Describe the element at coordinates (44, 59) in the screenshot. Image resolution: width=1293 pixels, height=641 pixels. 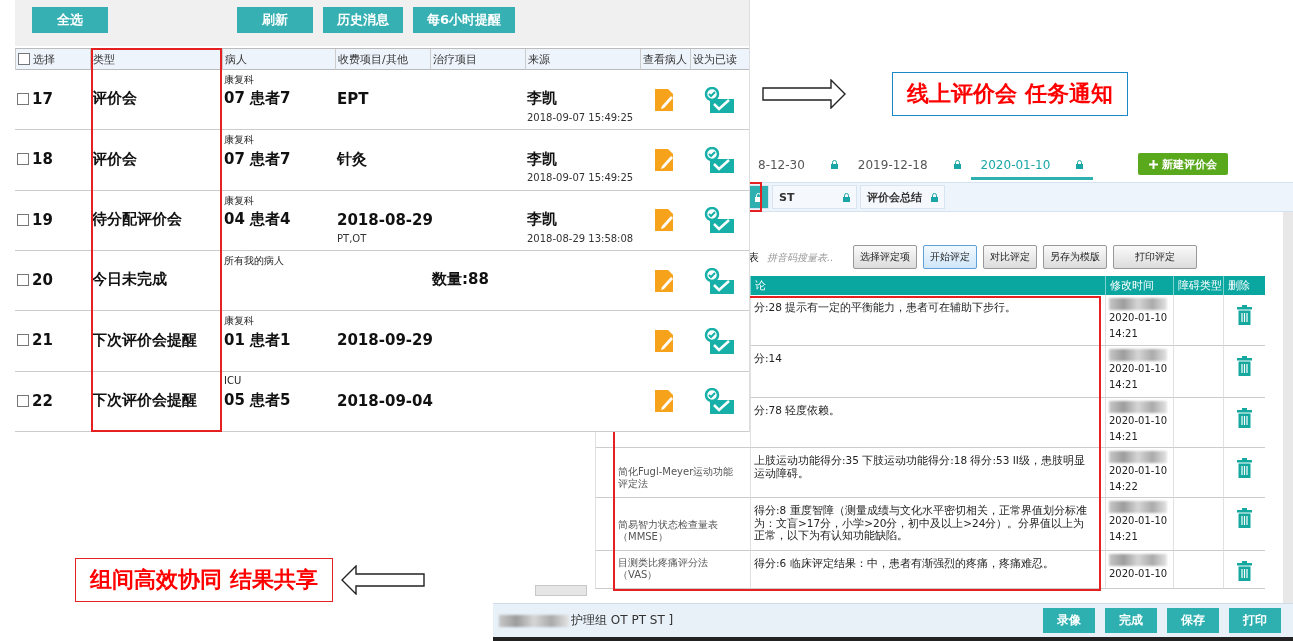
I see `column-header: 选择` at that location.